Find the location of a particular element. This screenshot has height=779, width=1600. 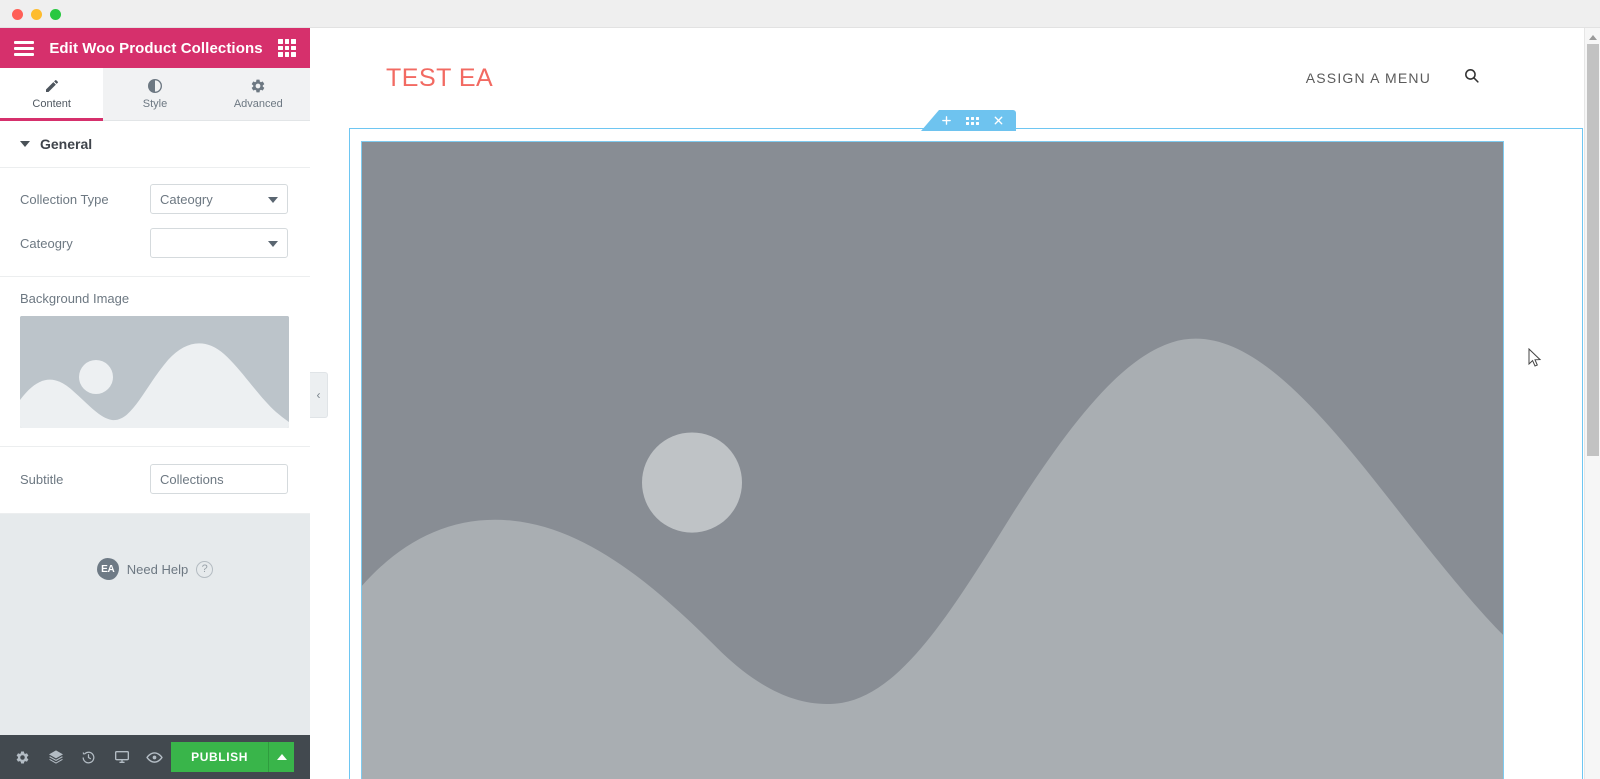

category-select is located at coordinates (219, 243).